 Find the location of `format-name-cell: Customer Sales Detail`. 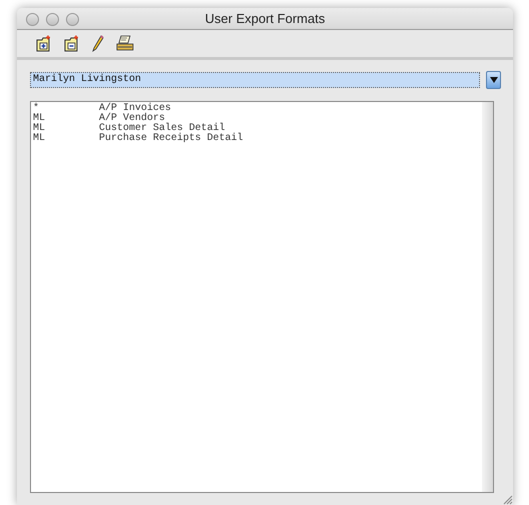

format-name-cell: Customer Sales Detail is located at coordinates (162, 129).